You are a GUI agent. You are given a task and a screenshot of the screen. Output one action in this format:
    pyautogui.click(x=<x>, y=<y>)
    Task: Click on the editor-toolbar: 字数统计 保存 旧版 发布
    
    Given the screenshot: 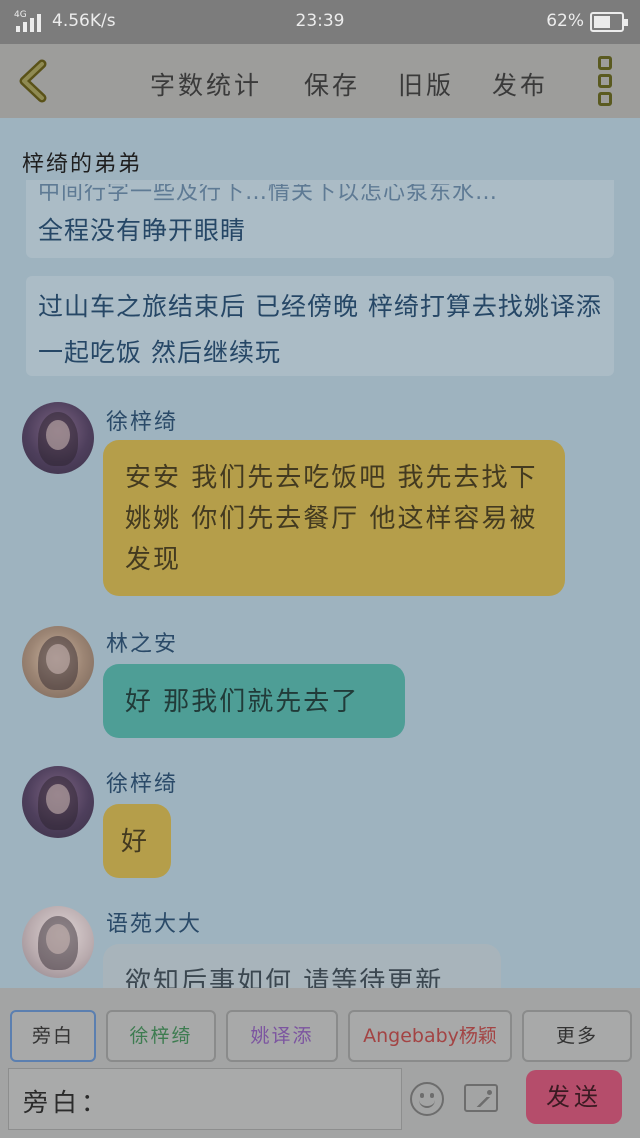 What is the action you would take?
    pyautogui.click(x=320, y=81)
    